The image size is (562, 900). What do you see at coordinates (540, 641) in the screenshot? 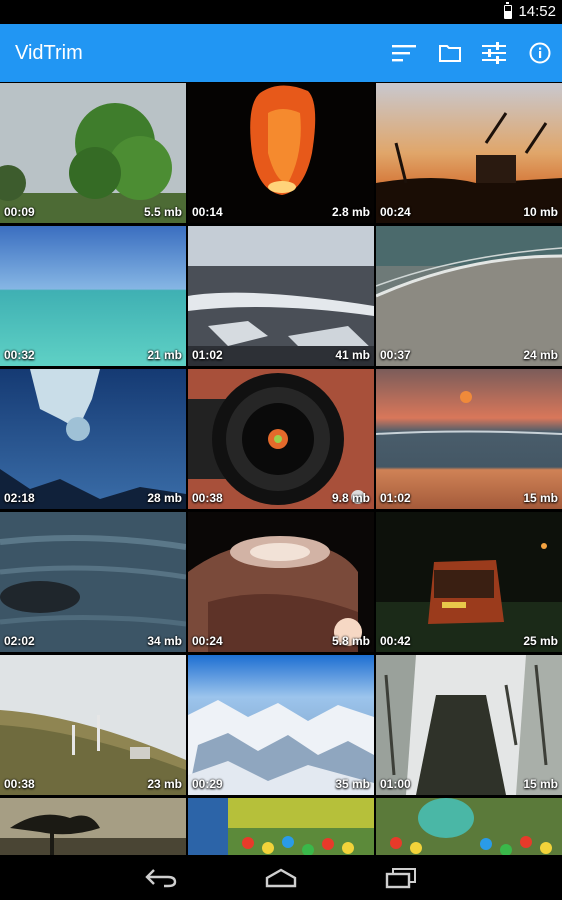
I see `video-size: 25 mb` at bounding box center [540, 641].